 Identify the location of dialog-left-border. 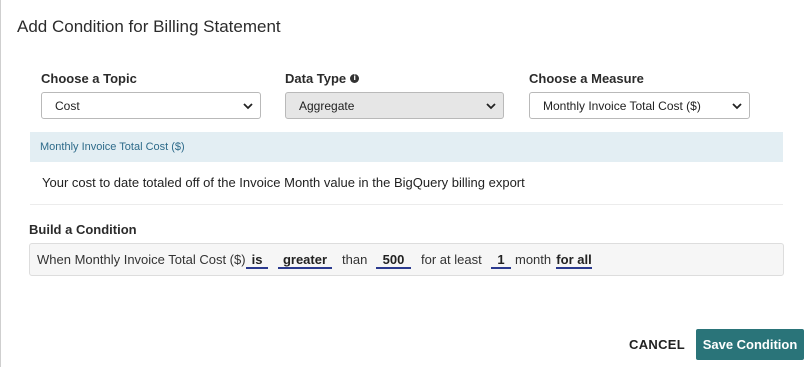
(0, 183).